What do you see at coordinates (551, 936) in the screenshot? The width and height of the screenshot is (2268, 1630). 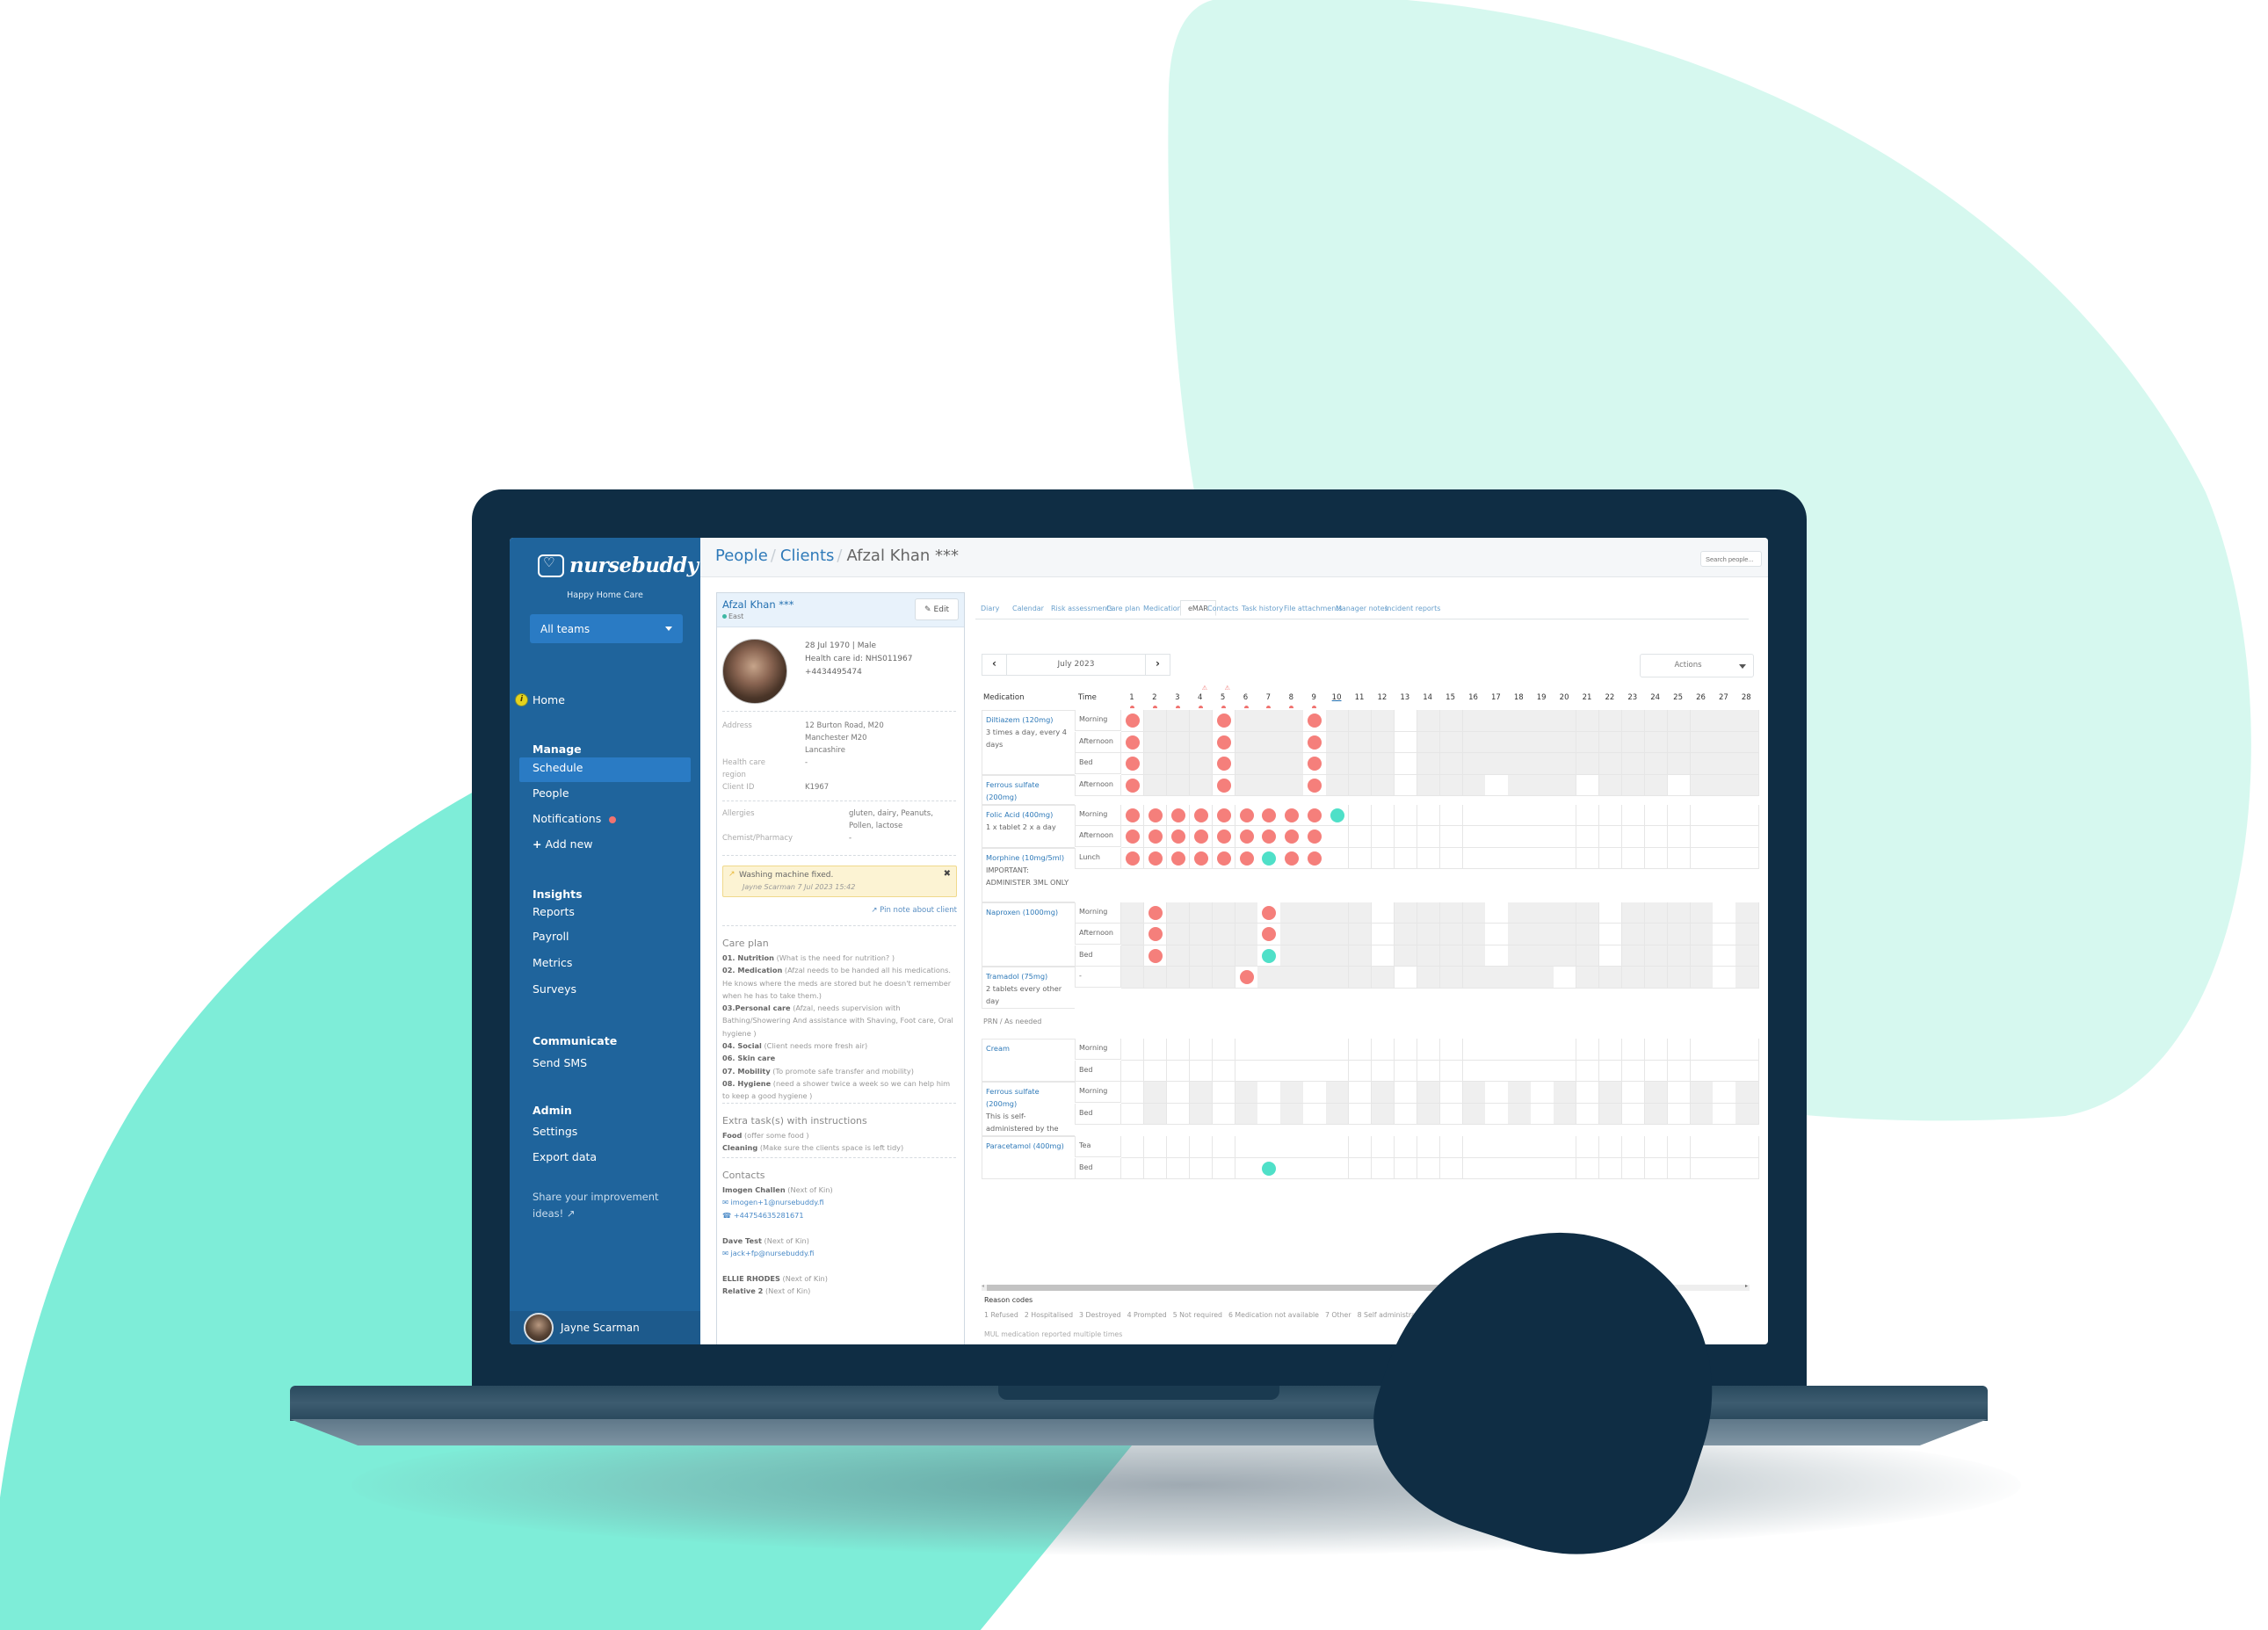 I see `sidebar-item-payroll: Payroll` at bounding box center [551, 936].